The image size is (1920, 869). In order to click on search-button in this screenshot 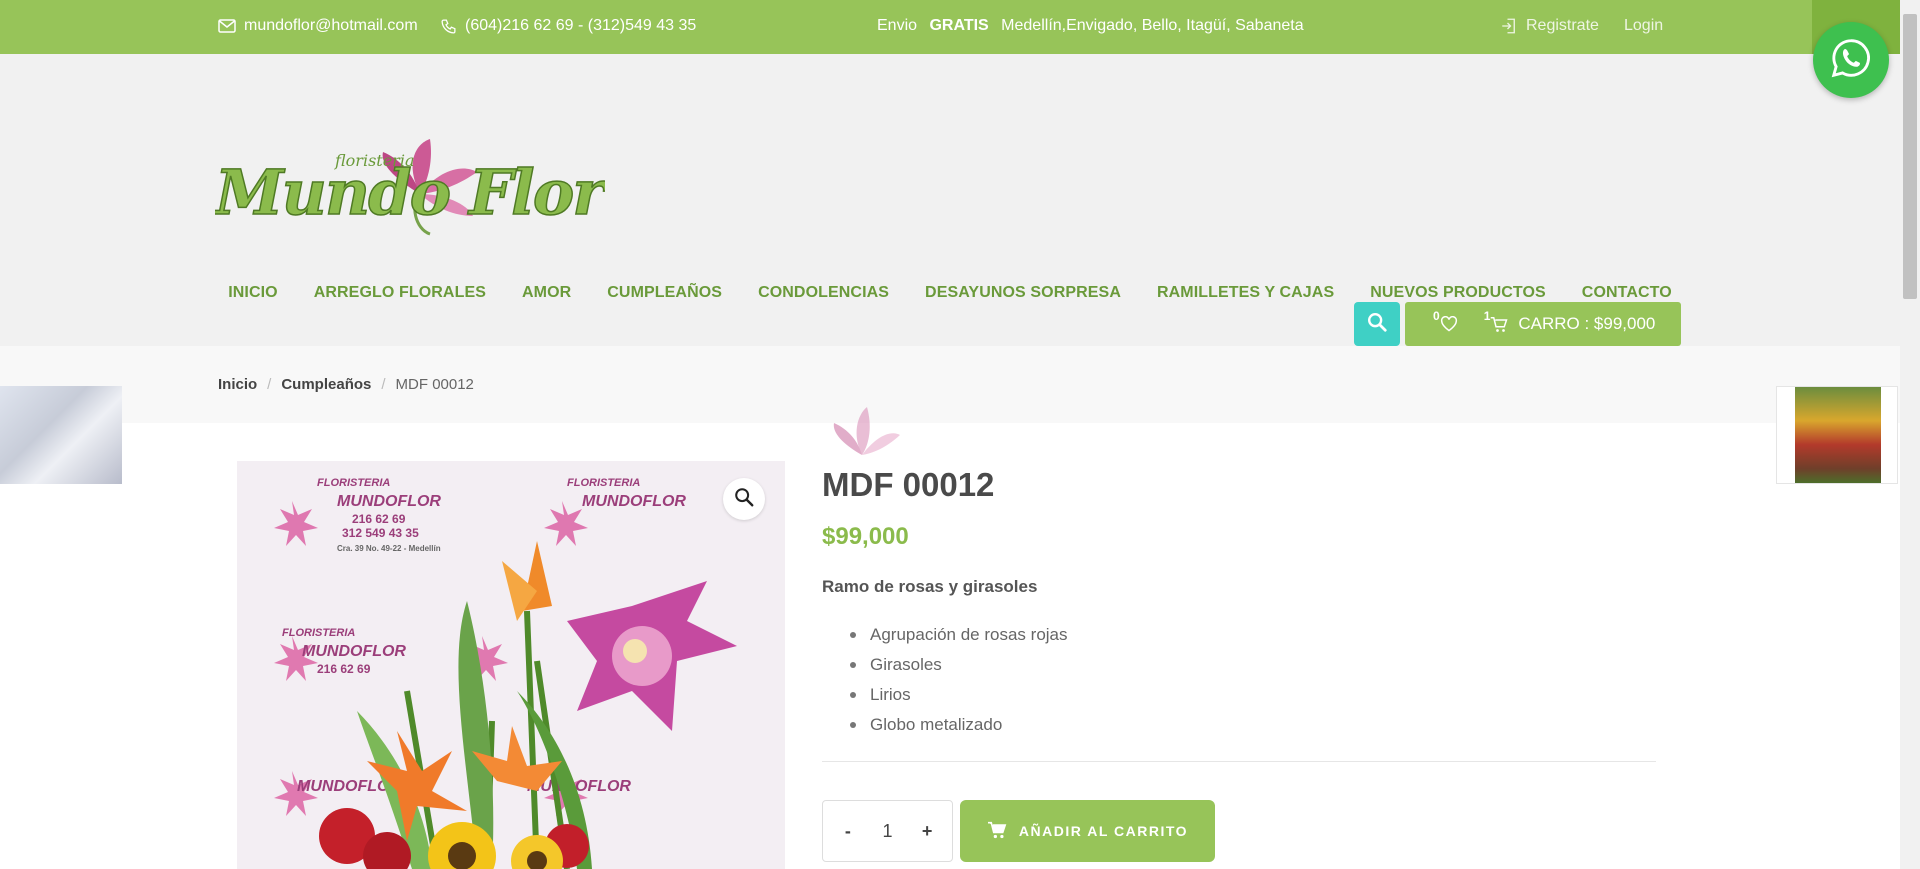, I will do `click(1377, 324)`.